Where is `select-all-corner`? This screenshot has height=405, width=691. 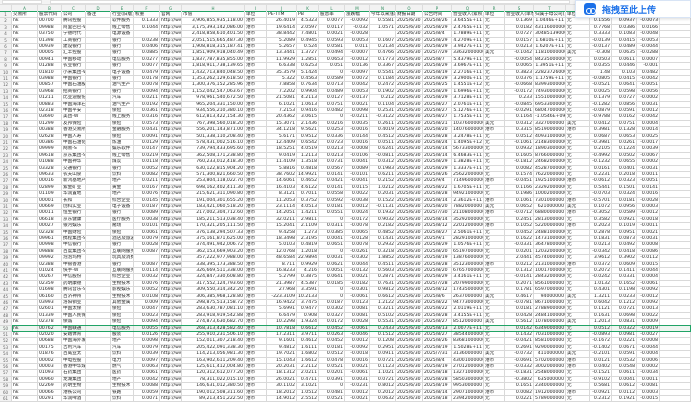
select-all-corner is located at coordinates (6, 8).